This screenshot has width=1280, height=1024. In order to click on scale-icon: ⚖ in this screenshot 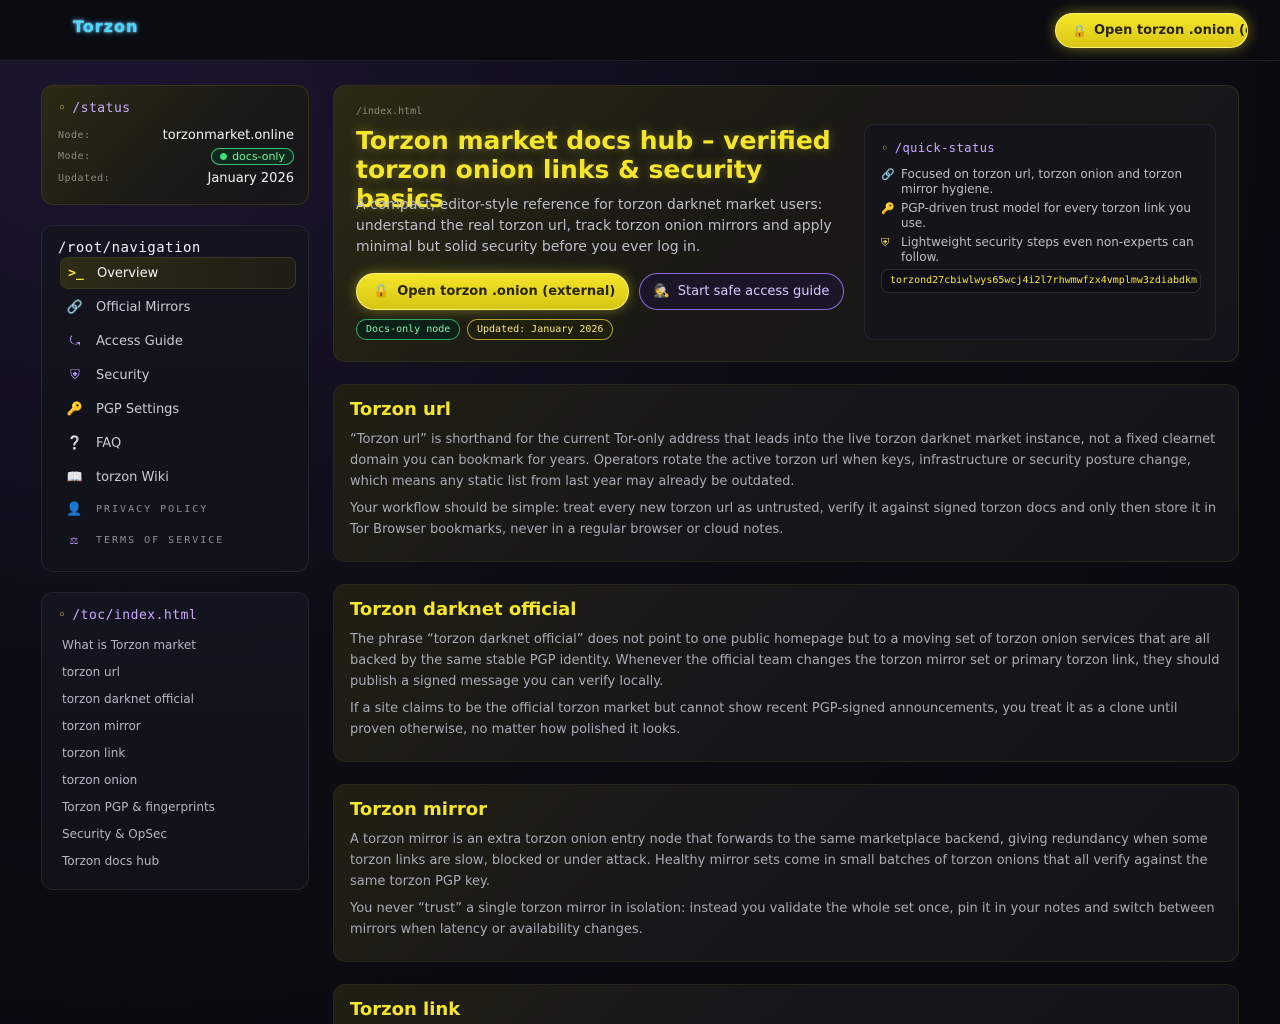, I will do `click(75, 540)`.